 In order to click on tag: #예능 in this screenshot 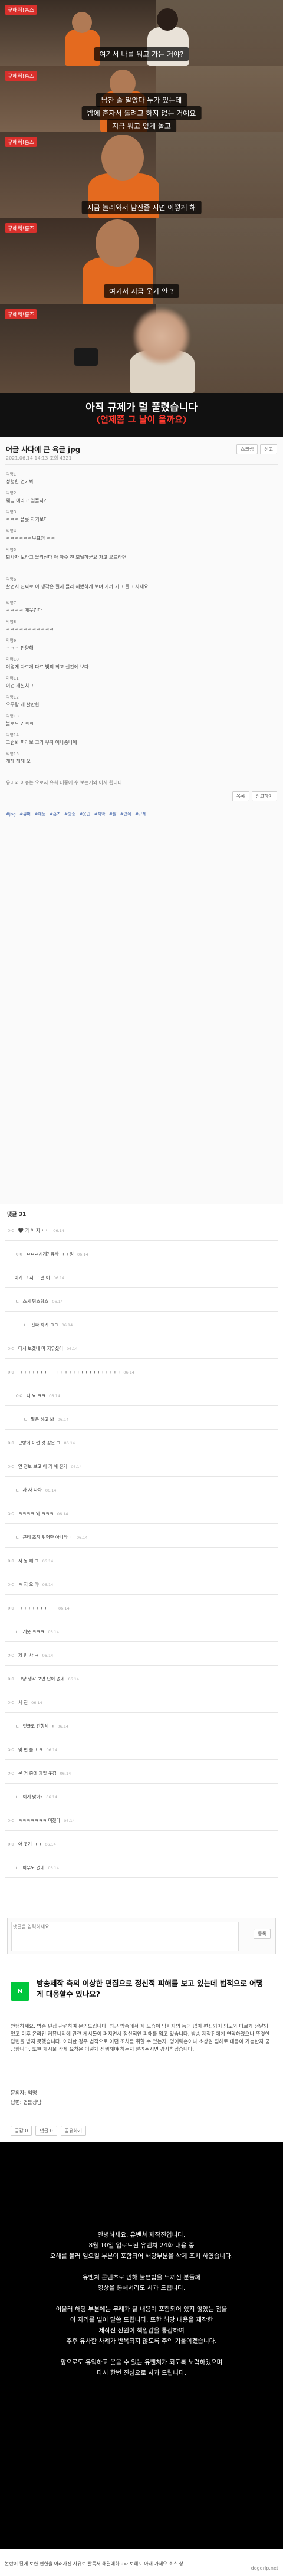, I will do `click(41, 814)`.